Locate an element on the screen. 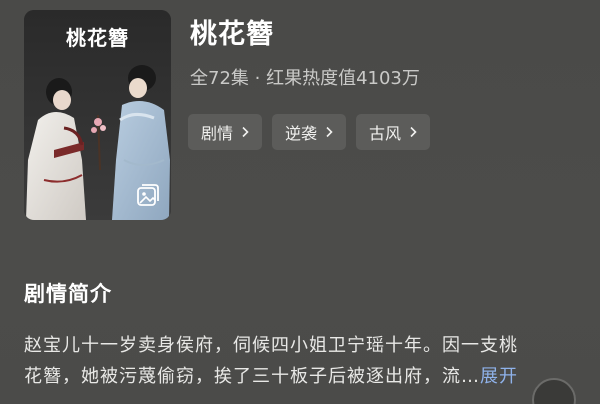 The image size is (600, 404). drama-poster: 桃花簪 is located at coordinates (97, 115).